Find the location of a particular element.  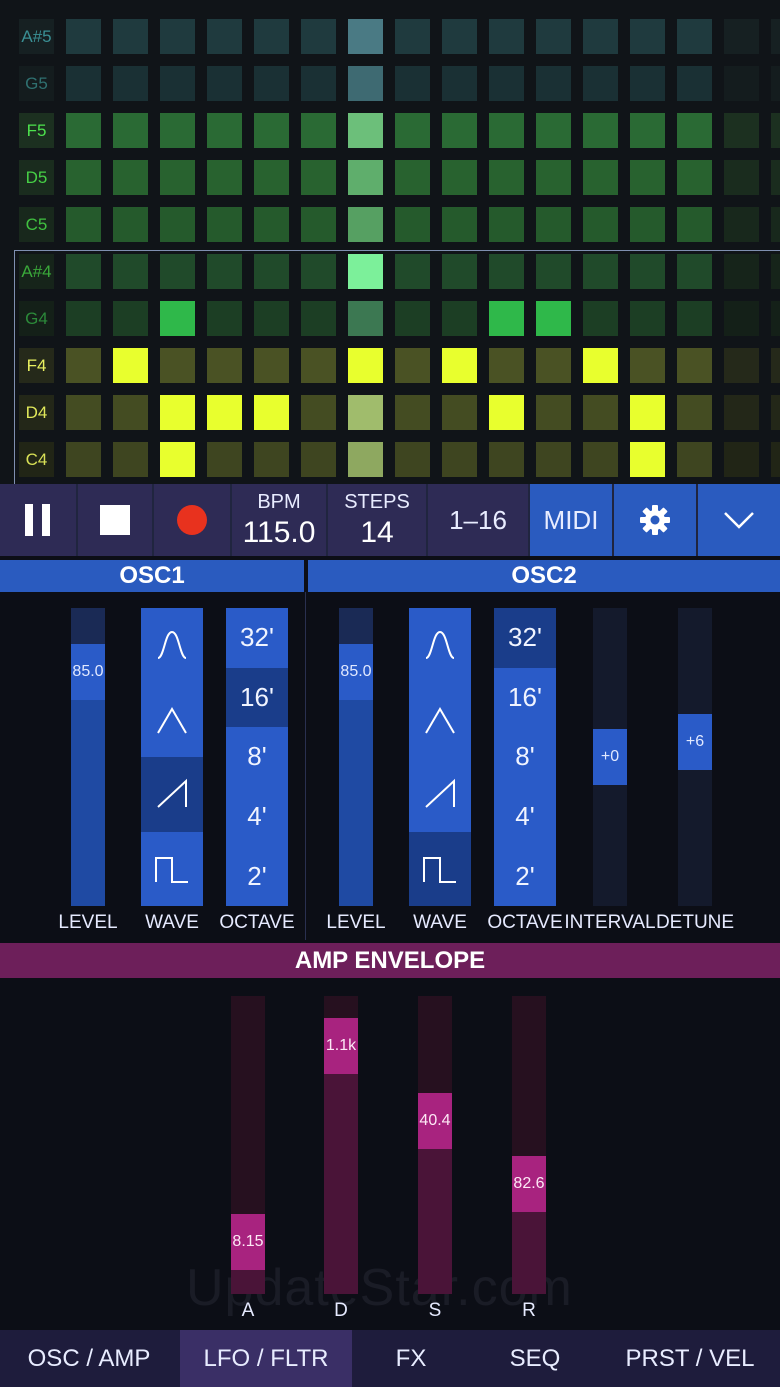

record-button is located at coordinates (192, 520).